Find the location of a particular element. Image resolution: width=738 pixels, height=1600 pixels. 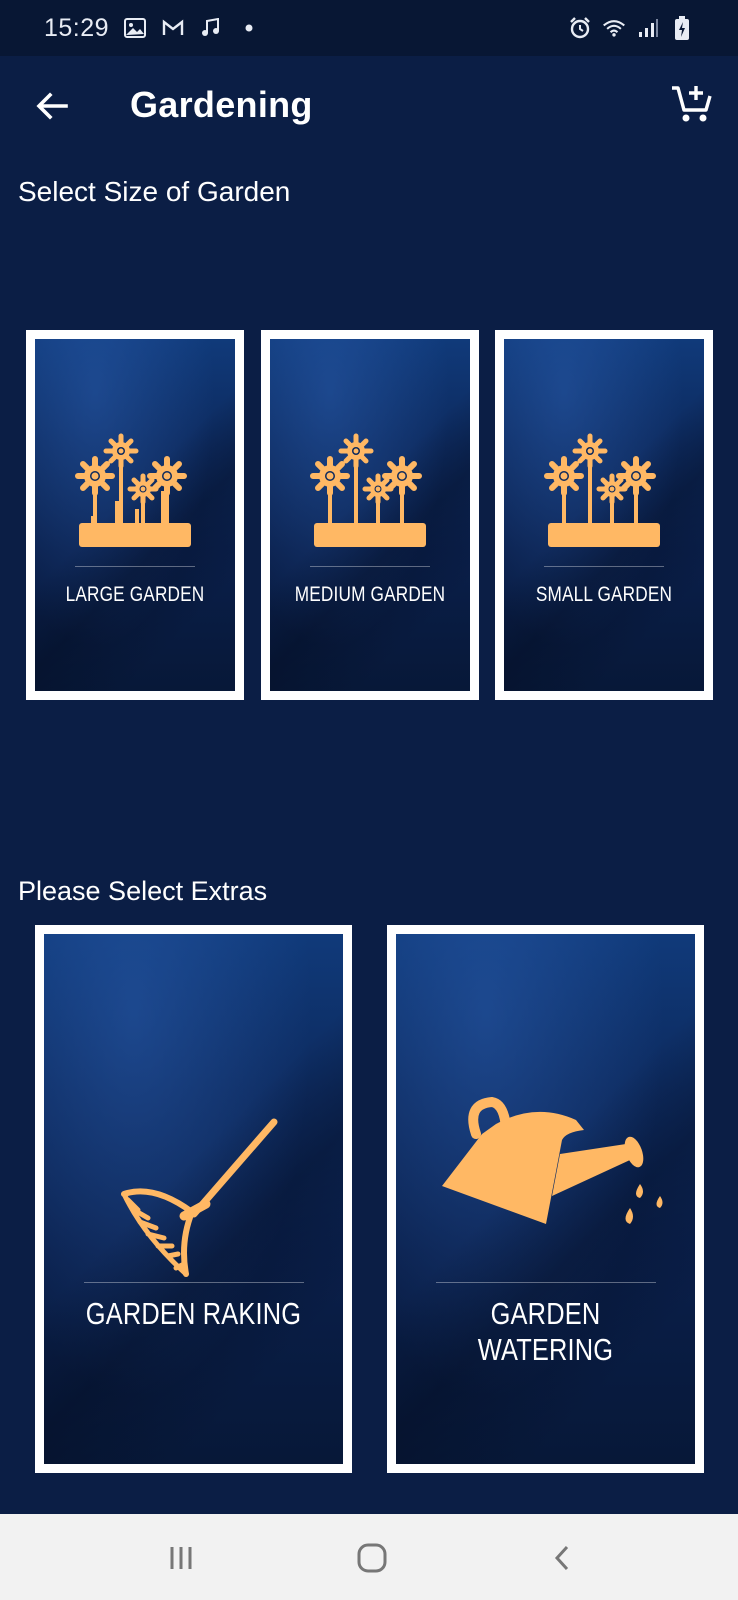

page-title: Gardening is located at coordinates (221, 104).